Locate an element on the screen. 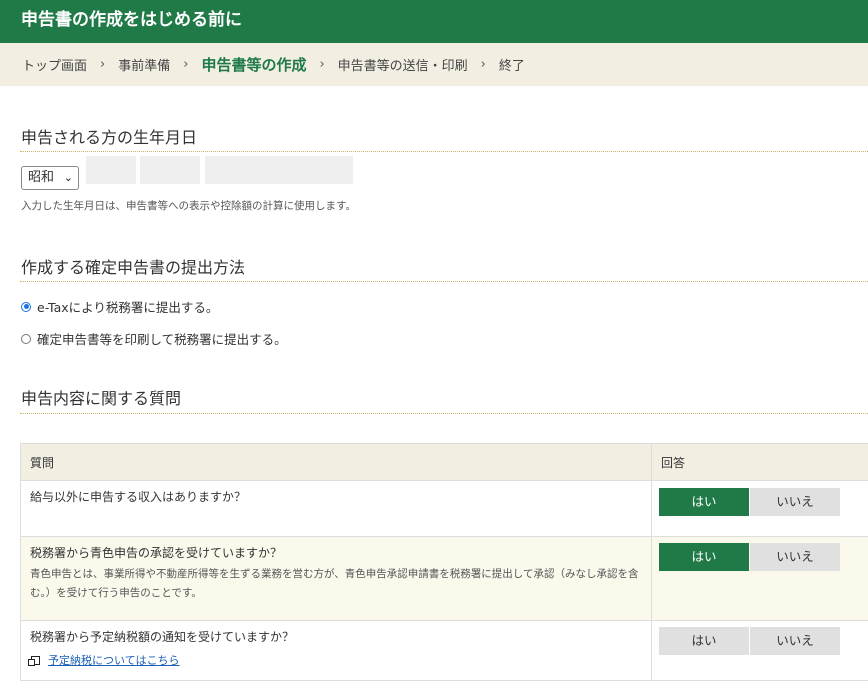 The image size is (868, 681). breadcrumb-item-current: 申告書等の作成 is located at coordinates (253, 64).